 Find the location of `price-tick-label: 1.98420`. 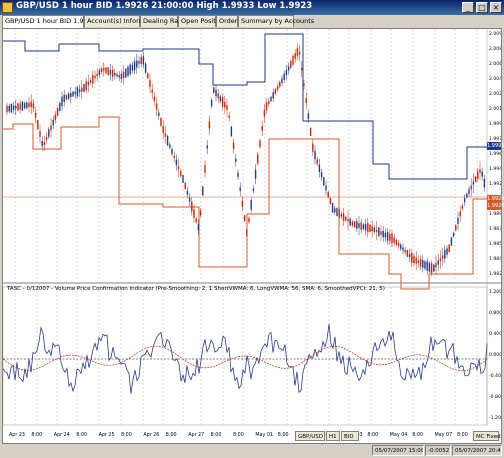

price-tick-label: 1.98420 is located at coordinates (495, 259).